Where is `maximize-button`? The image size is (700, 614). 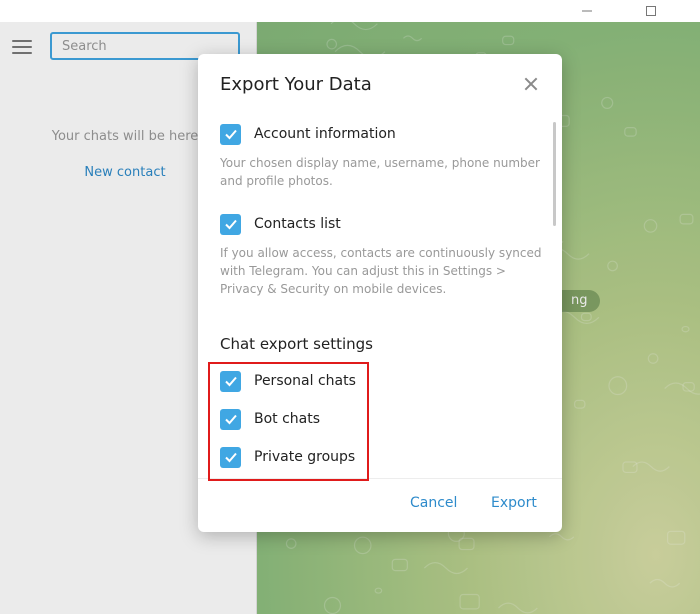
maximize-button is located at coordinates (651, 11).